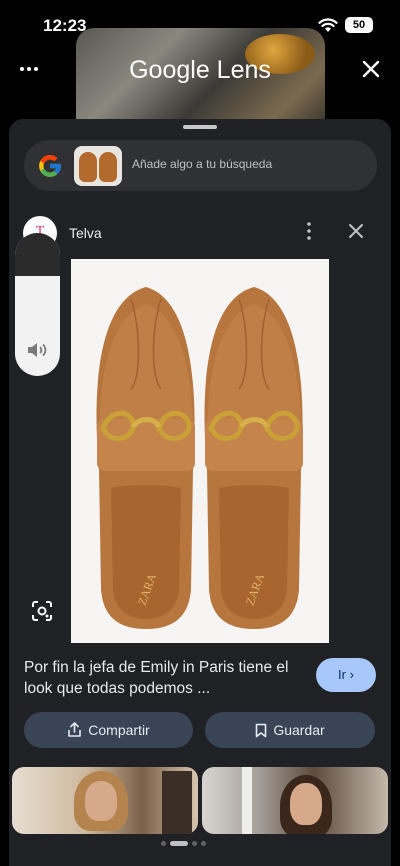  I want to click on source-row: T Telva, so click(200, 231).